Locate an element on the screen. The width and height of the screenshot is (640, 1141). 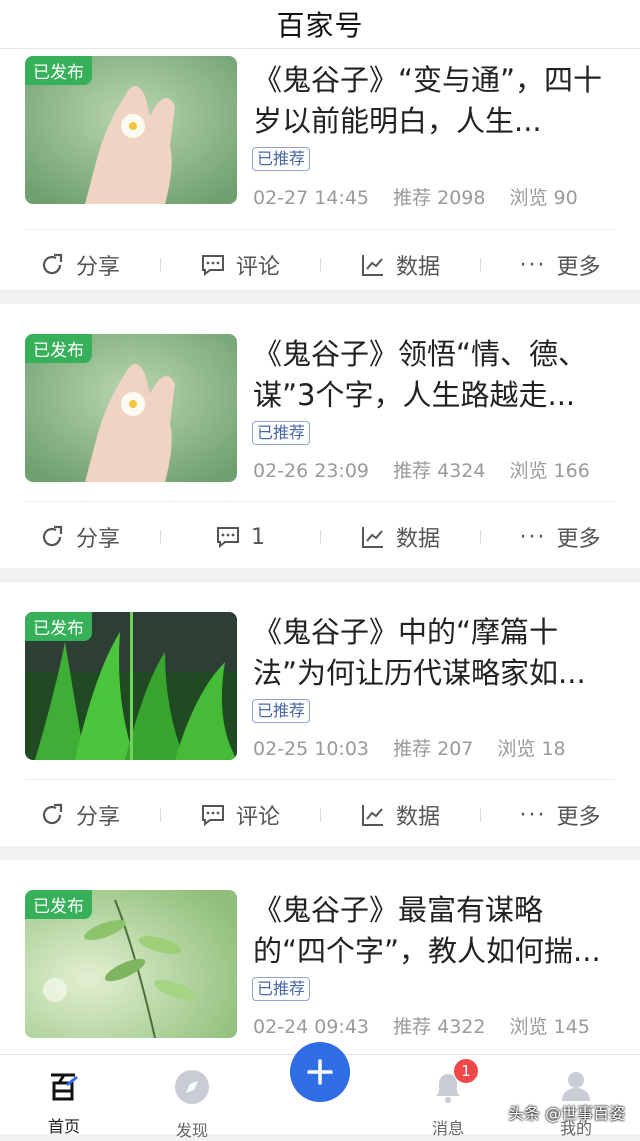
recommend-count: 推荐 4322 is located at coordinates (439, 1027).